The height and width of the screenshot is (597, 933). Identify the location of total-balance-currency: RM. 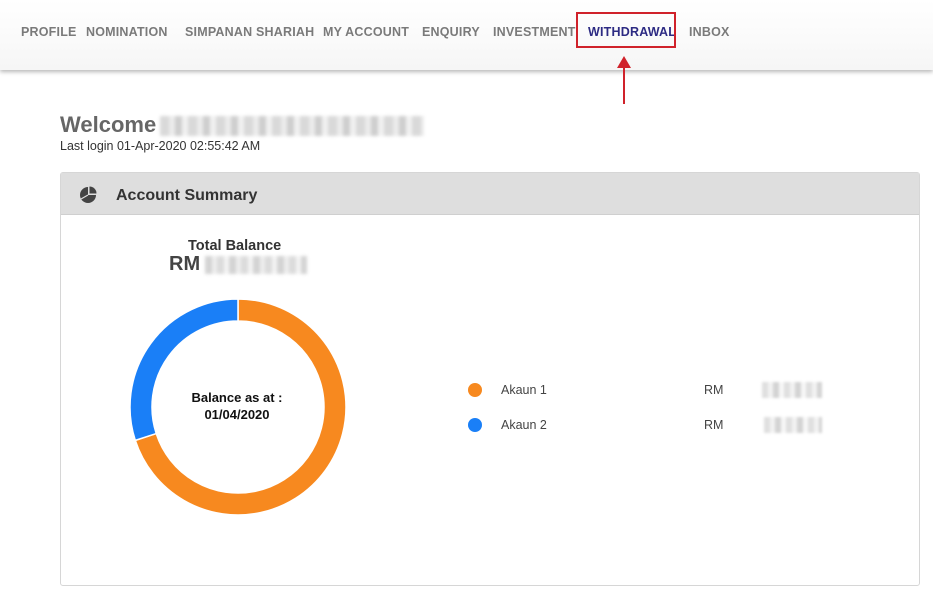
(185, 264).